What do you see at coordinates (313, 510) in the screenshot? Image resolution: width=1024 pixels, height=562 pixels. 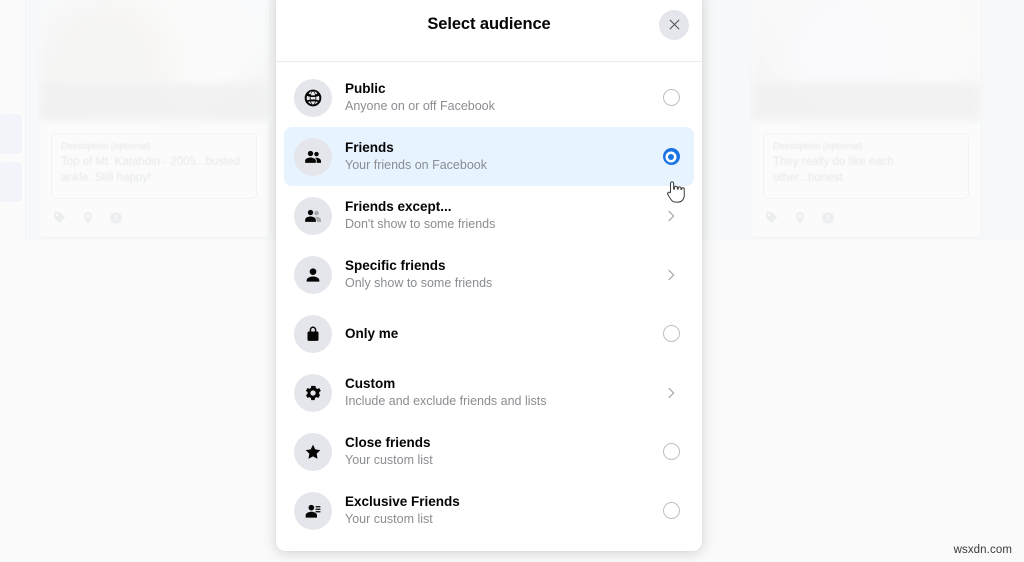 I see `person-list-icon` at bounding box center [313, 510].